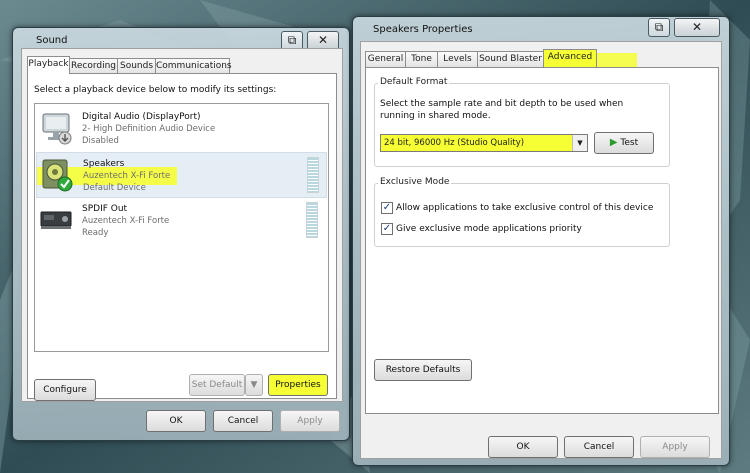  Describe the element at coordinates (193, 66) in the screenshot. I see `tab-communications: Communications` at that location.